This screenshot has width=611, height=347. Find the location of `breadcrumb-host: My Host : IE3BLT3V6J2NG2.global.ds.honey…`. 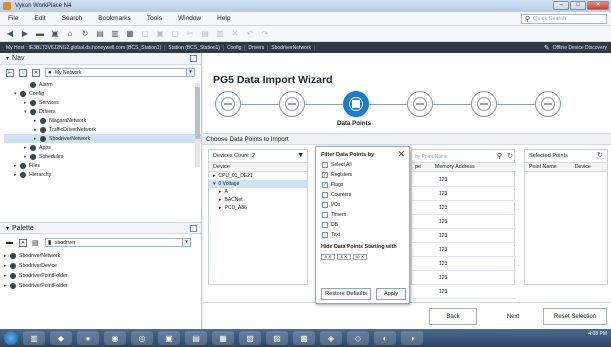

breadcrumb-host: My Host : IE3BLT3V6J2NG2.global.ds.honey… is located at coordinates (84, 47).